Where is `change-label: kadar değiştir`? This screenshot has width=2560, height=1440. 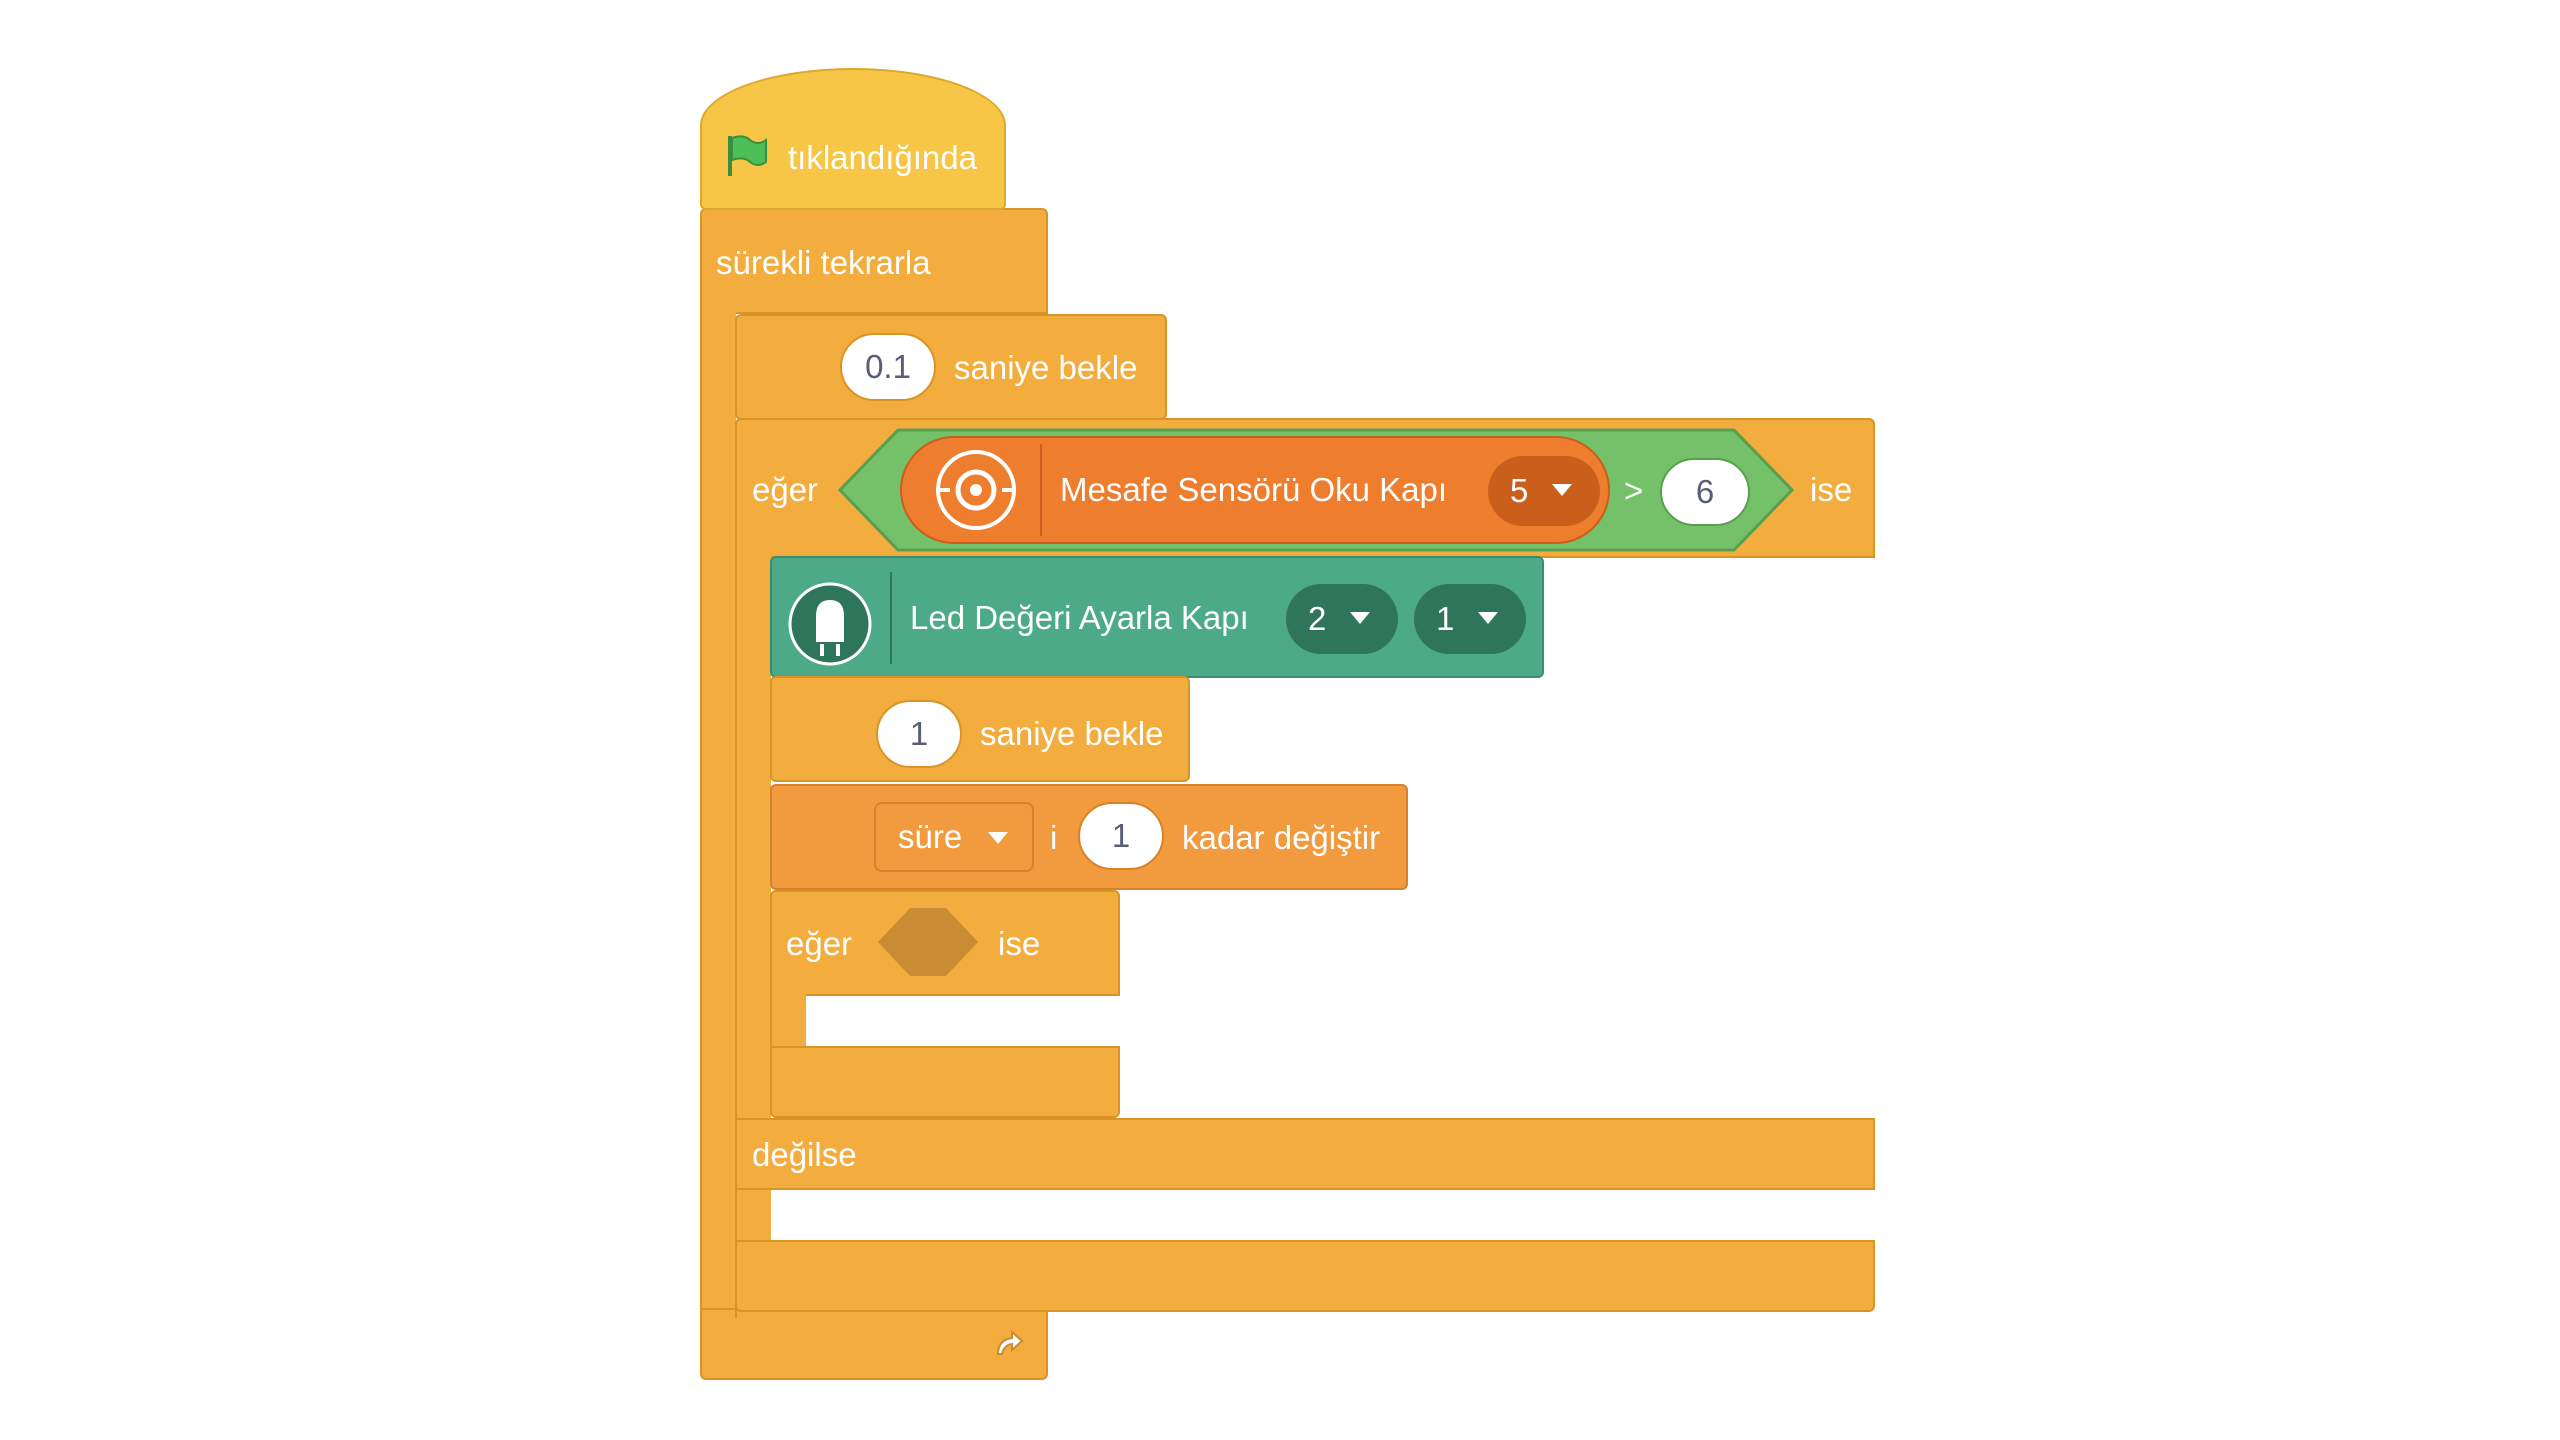
change-label: kadar değiştir is located at coordinates (1281, 837).